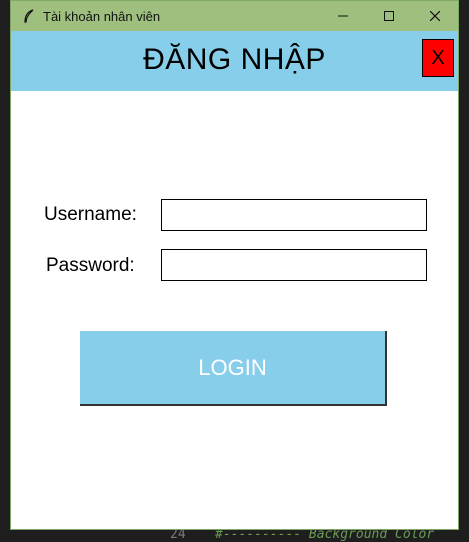 This screenshot has height=542, width=469. I want to click on close-icon, so click(435, 16).